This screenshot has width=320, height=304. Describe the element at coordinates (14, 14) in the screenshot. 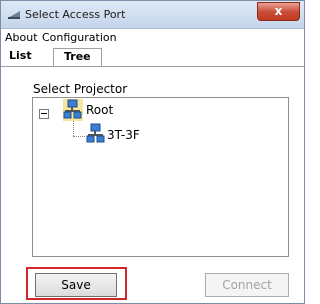

I see `app-icon` at that location.